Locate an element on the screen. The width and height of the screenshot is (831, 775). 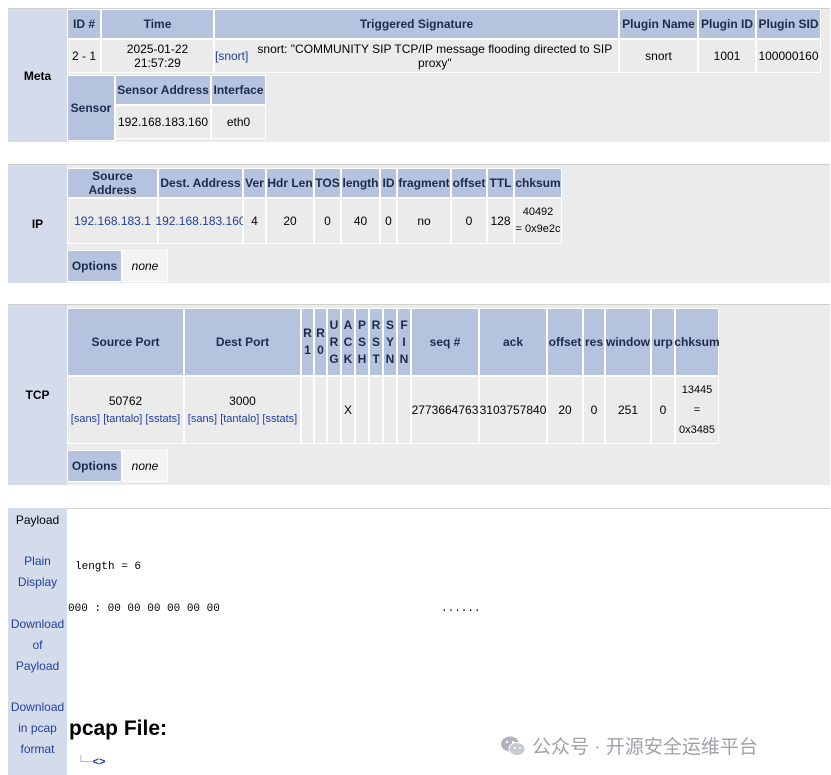
ip-tos: 0 is located at coordinates (327, 221).